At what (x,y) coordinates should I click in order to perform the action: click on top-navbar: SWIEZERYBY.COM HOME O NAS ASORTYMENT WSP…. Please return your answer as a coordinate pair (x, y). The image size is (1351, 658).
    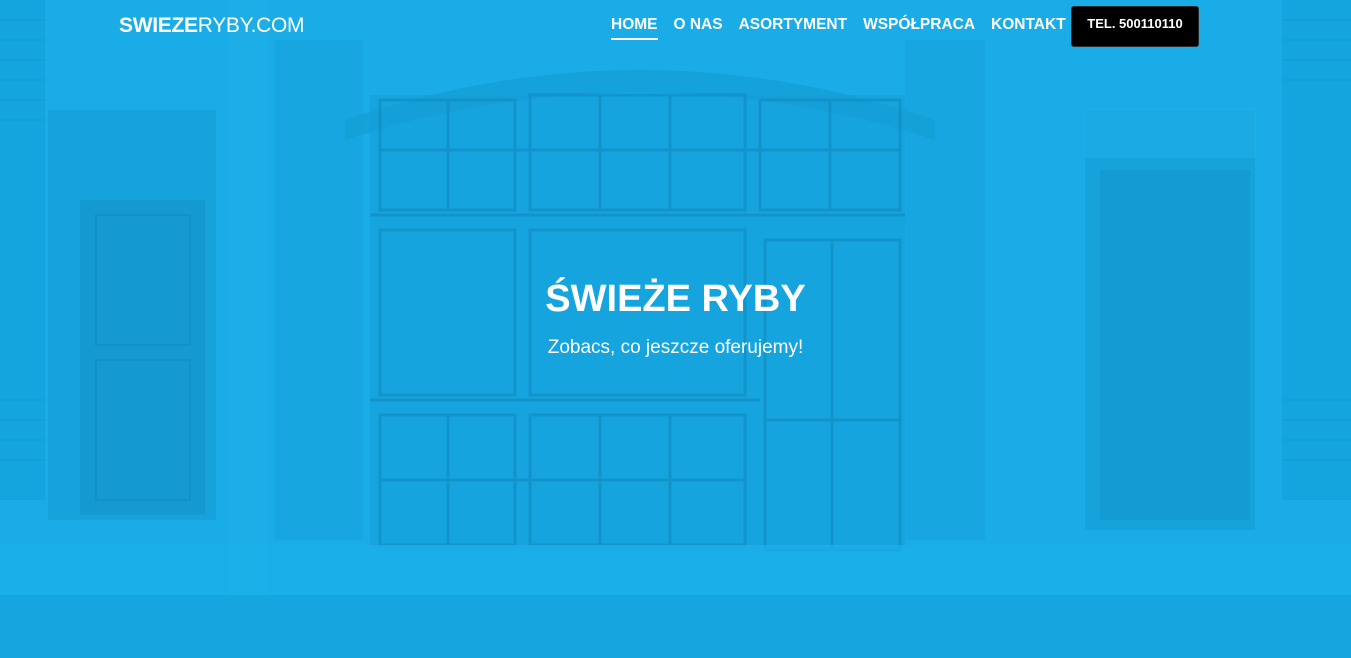
    Looking at the image, I should click on (675, 26).